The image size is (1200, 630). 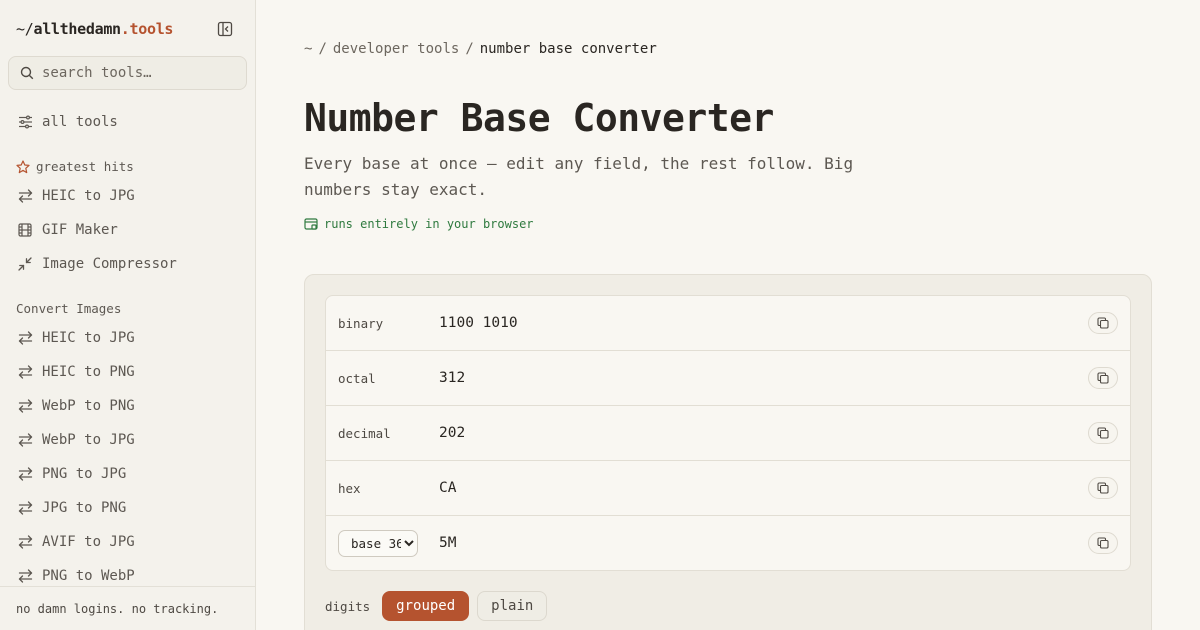 What do you see at coordinates (117, 608) in the screenshot?
I see `footer-text: no damn logins. no tracking.` at bounding box center [117, 608].